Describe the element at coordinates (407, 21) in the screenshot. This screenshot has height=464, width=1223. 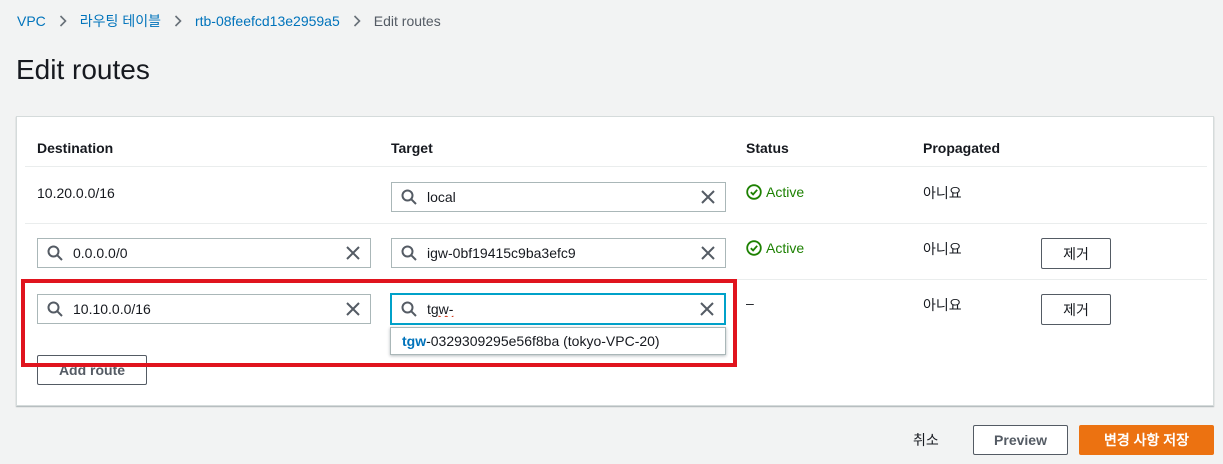
I see `breadcrumb-current: Edit routes` at that location.